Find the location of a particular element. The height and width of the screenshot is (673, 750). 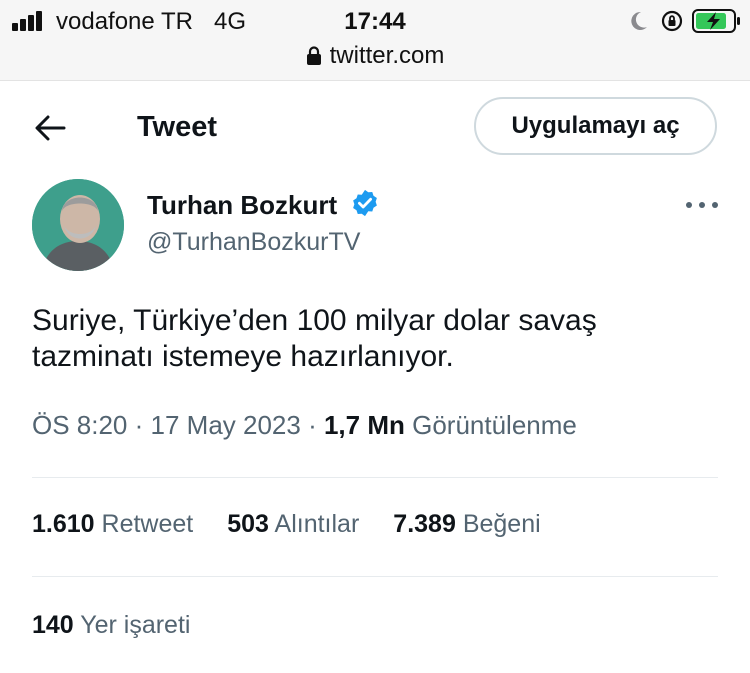

quotes-count: 503 is located at coordinates (248, 524).